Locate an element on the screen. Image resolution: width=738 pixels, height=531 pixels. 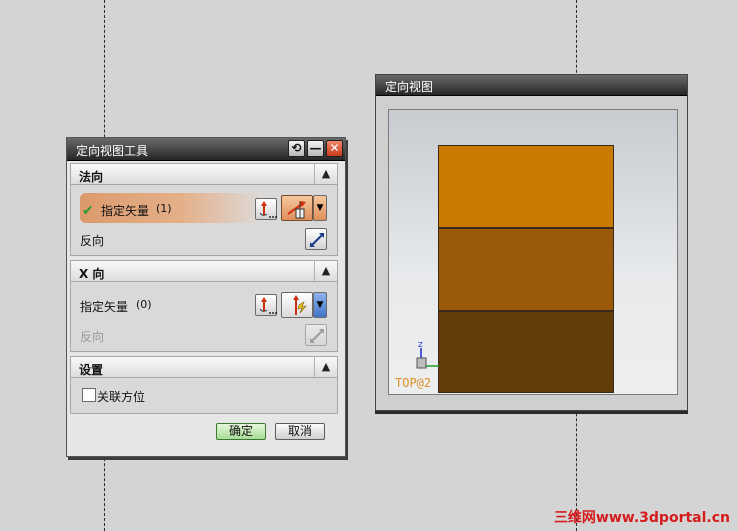
cancel-button: 取消 is located at coordinates (300, 431).